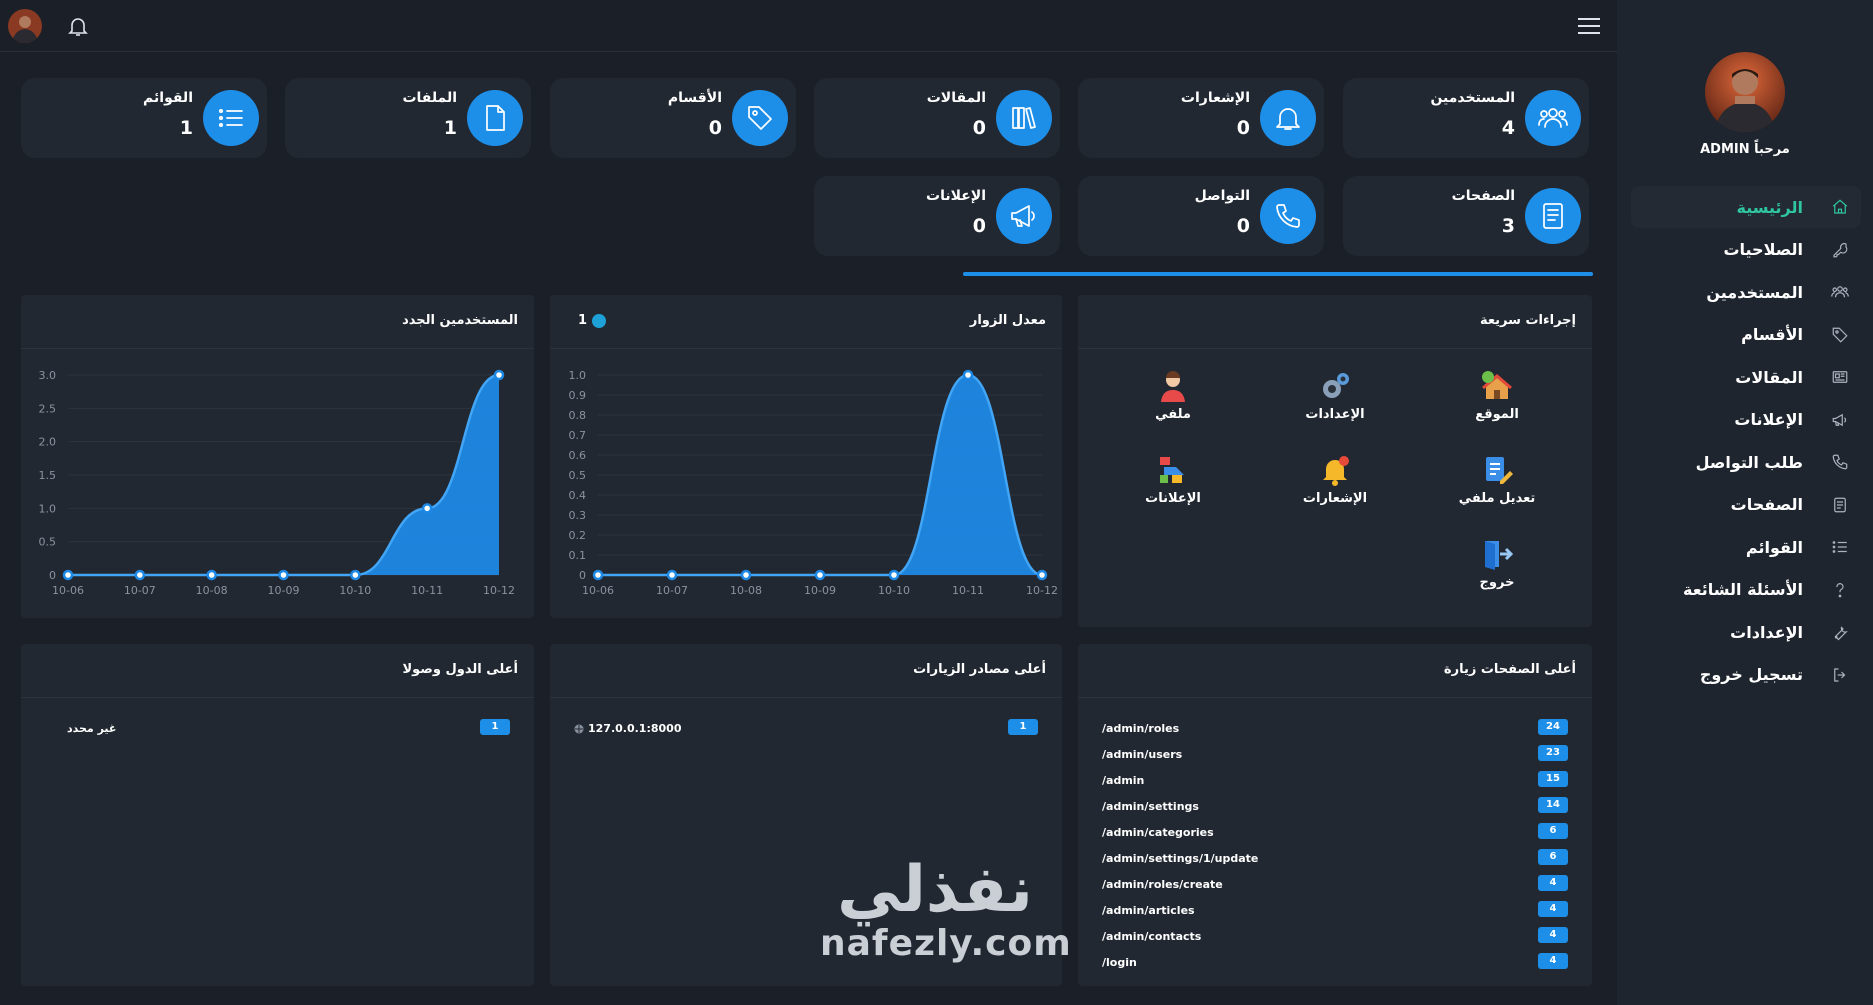 Image resolution: width=1873 pixels, height=1005 pixels. What do you see at coordinates (968, 590) in the screenshot?
I see `x-tick-label: 10-11` at bounding box center [968, 590].